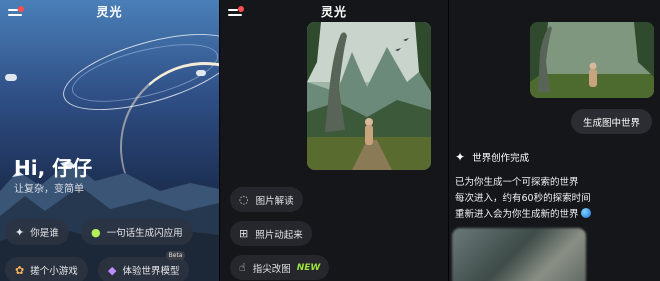  I want to click on tool-finger-edit: ☝ 指尖改图 NEW, so click(280, 267).